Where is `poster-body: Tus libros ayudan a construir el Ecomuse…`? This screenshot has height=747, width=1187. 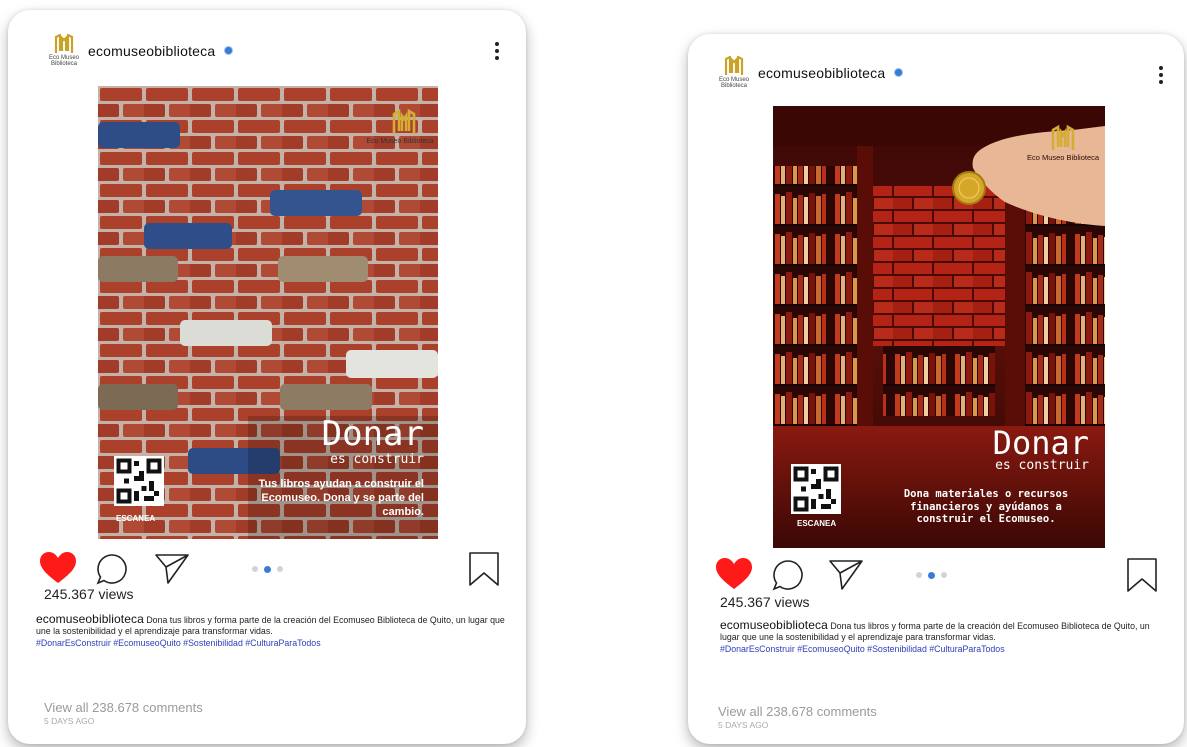 poster-body: Tus libros ayudan a construir el Ecomuse… is located at coordinates (341, 498).